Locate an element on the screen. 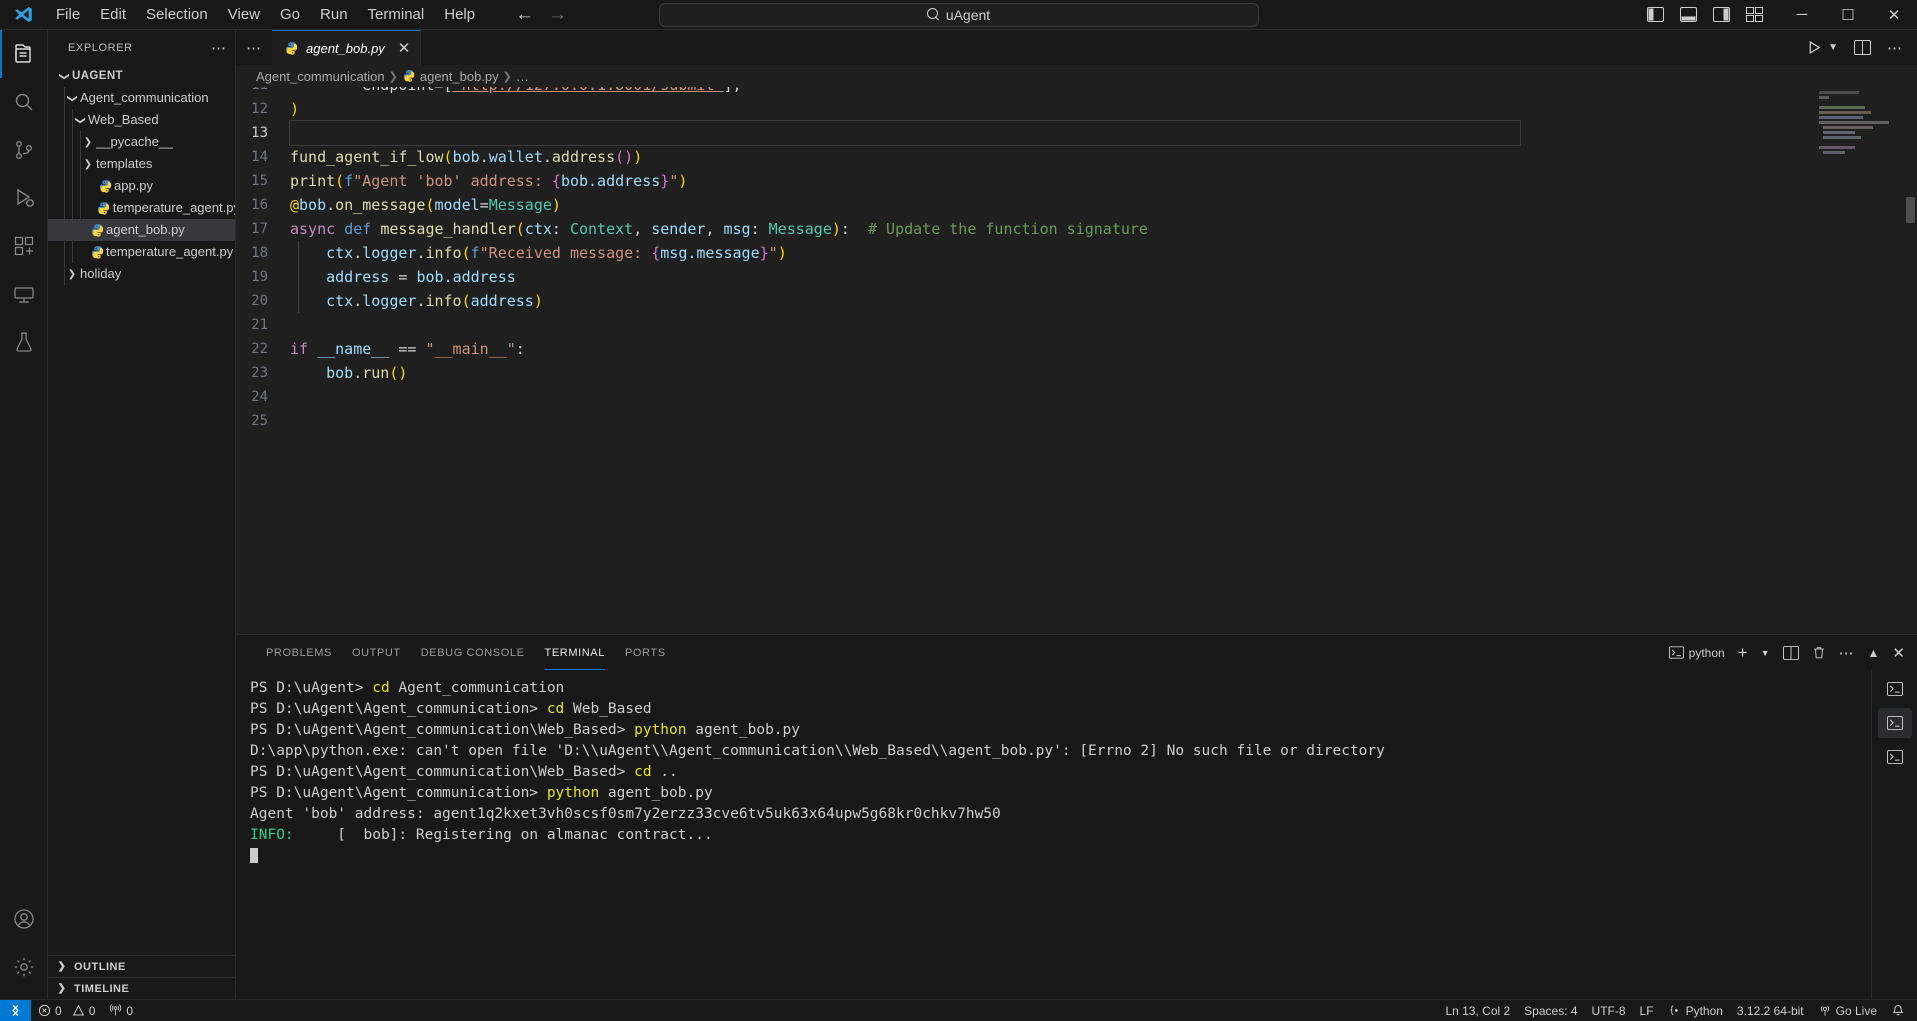  status-editor-eol: LF is located at coordinates (1647, 1010).